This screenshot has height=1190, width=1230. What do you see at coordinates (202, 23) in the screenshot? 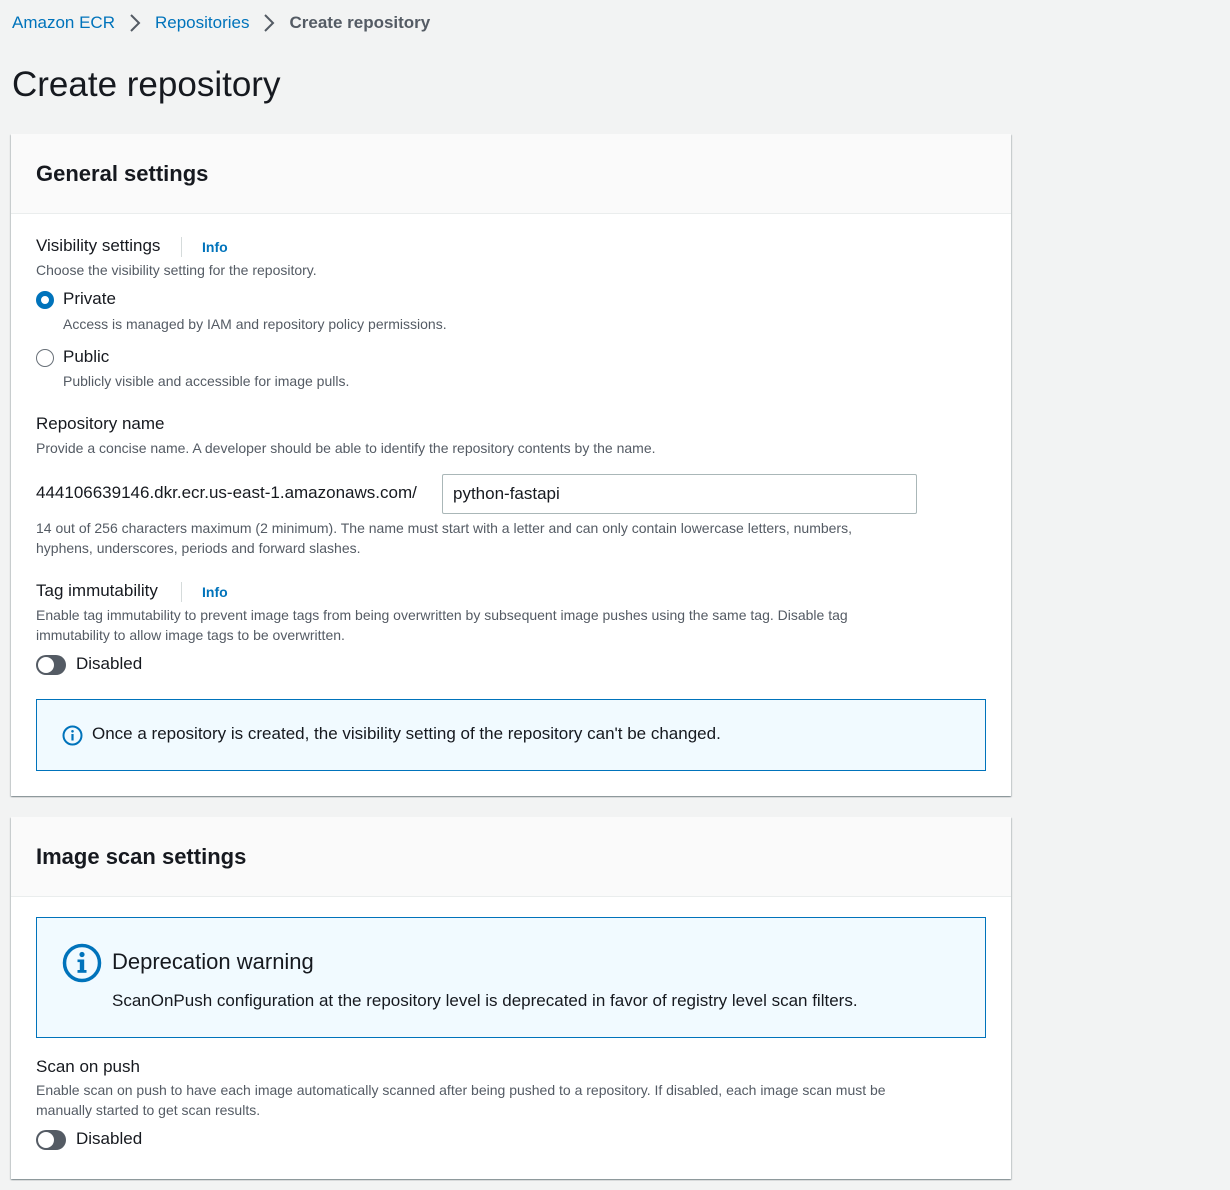
I see `breadcrumb-repositories: Repositories` at bounding box center [202, 23].